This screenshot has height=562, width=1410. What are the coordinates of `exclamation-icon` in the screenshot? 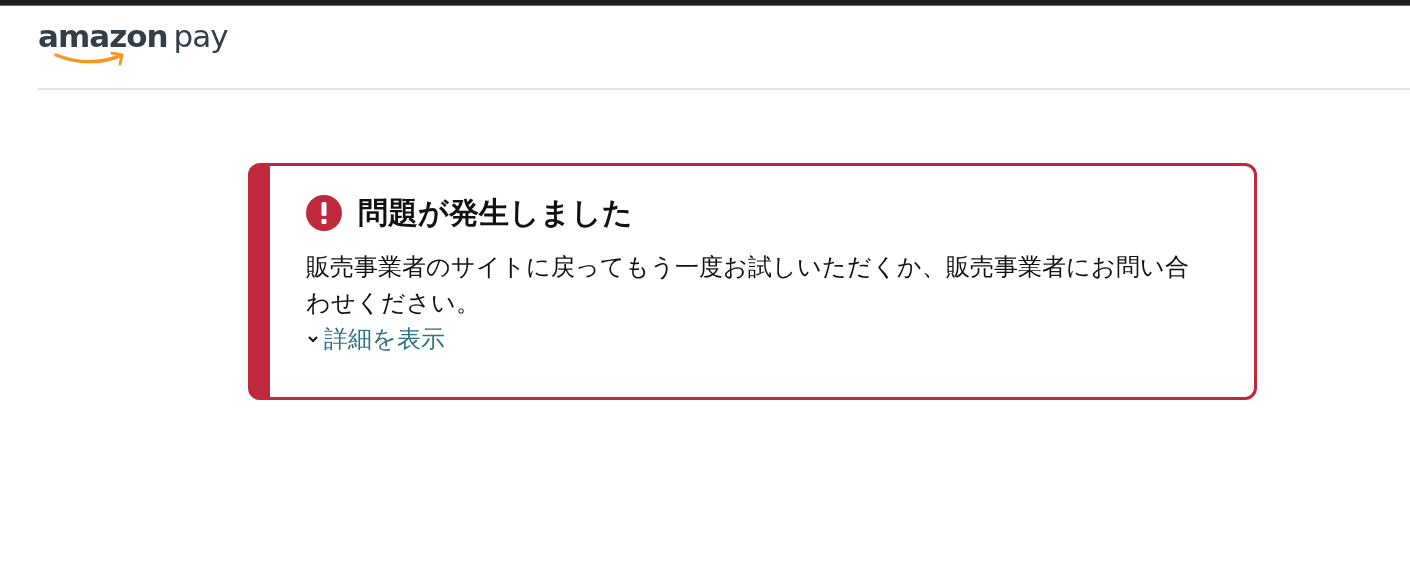 It's located at (324, 213).